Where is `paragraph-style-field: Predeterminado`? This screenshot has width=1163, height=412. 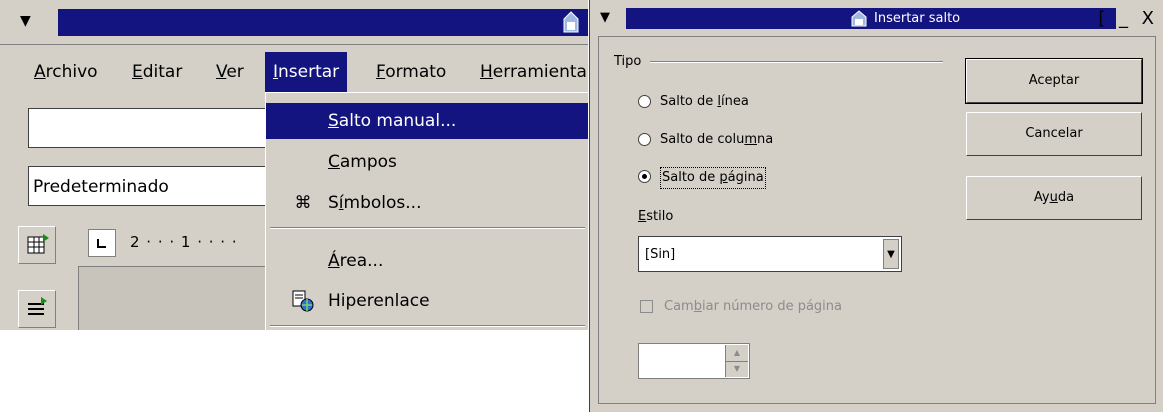
paragraph-style-field: Predeterminado is located at coordinates (148, 186).